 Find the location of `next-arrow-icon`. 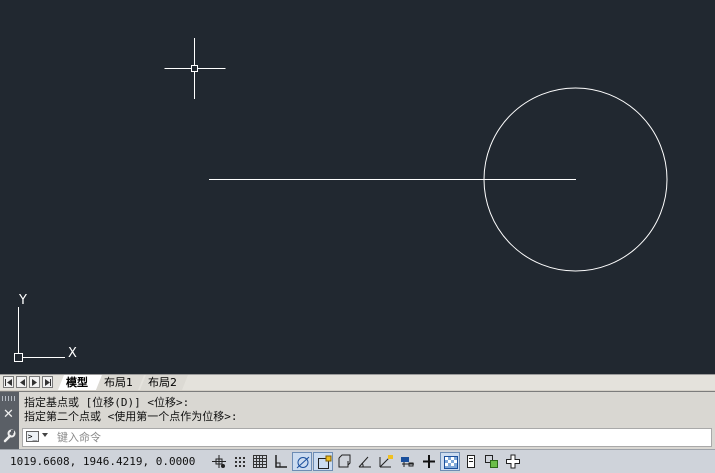

next-arrow-icon is located at coordinates (34, 382).